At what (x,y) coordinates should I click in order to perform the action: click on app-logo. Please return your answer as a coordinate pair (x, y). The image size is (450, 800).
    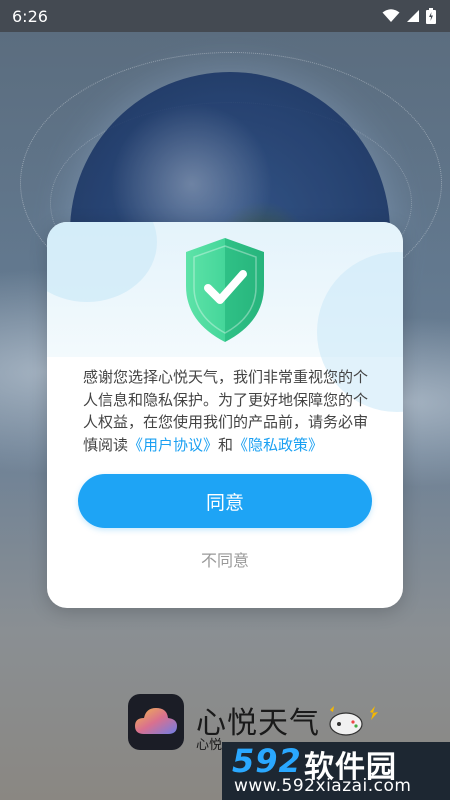
    Looking at the image, I should click on (156, 722).